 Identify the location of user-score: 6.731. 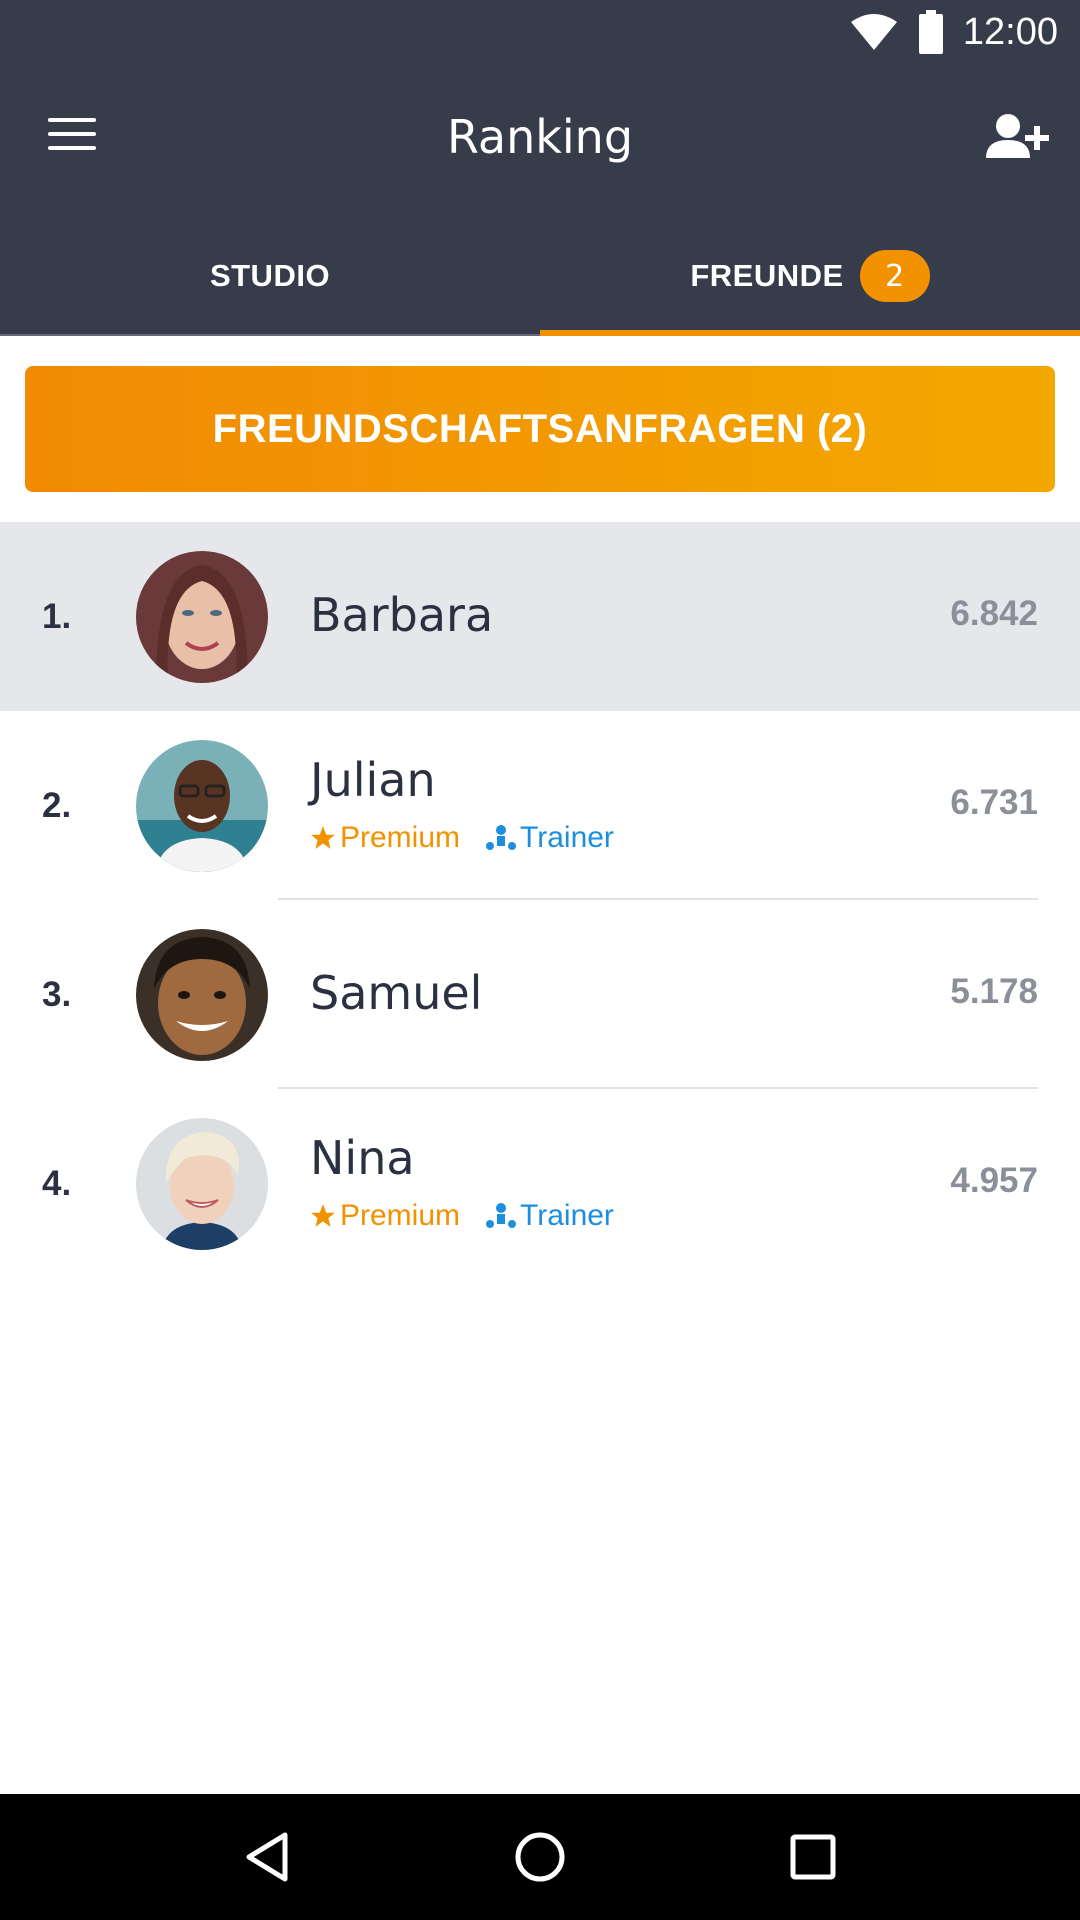
(994, 802).